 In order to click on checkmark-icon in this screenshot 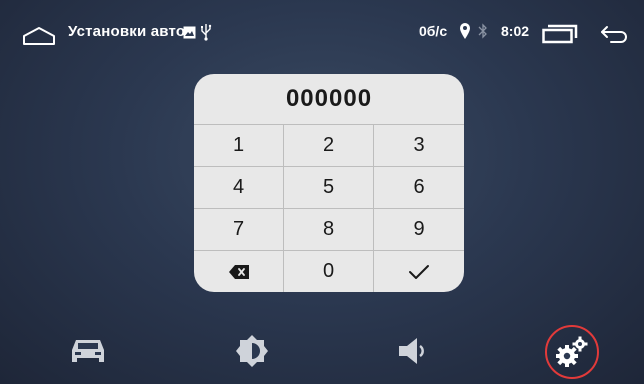, I will do `click(419, 271)`.